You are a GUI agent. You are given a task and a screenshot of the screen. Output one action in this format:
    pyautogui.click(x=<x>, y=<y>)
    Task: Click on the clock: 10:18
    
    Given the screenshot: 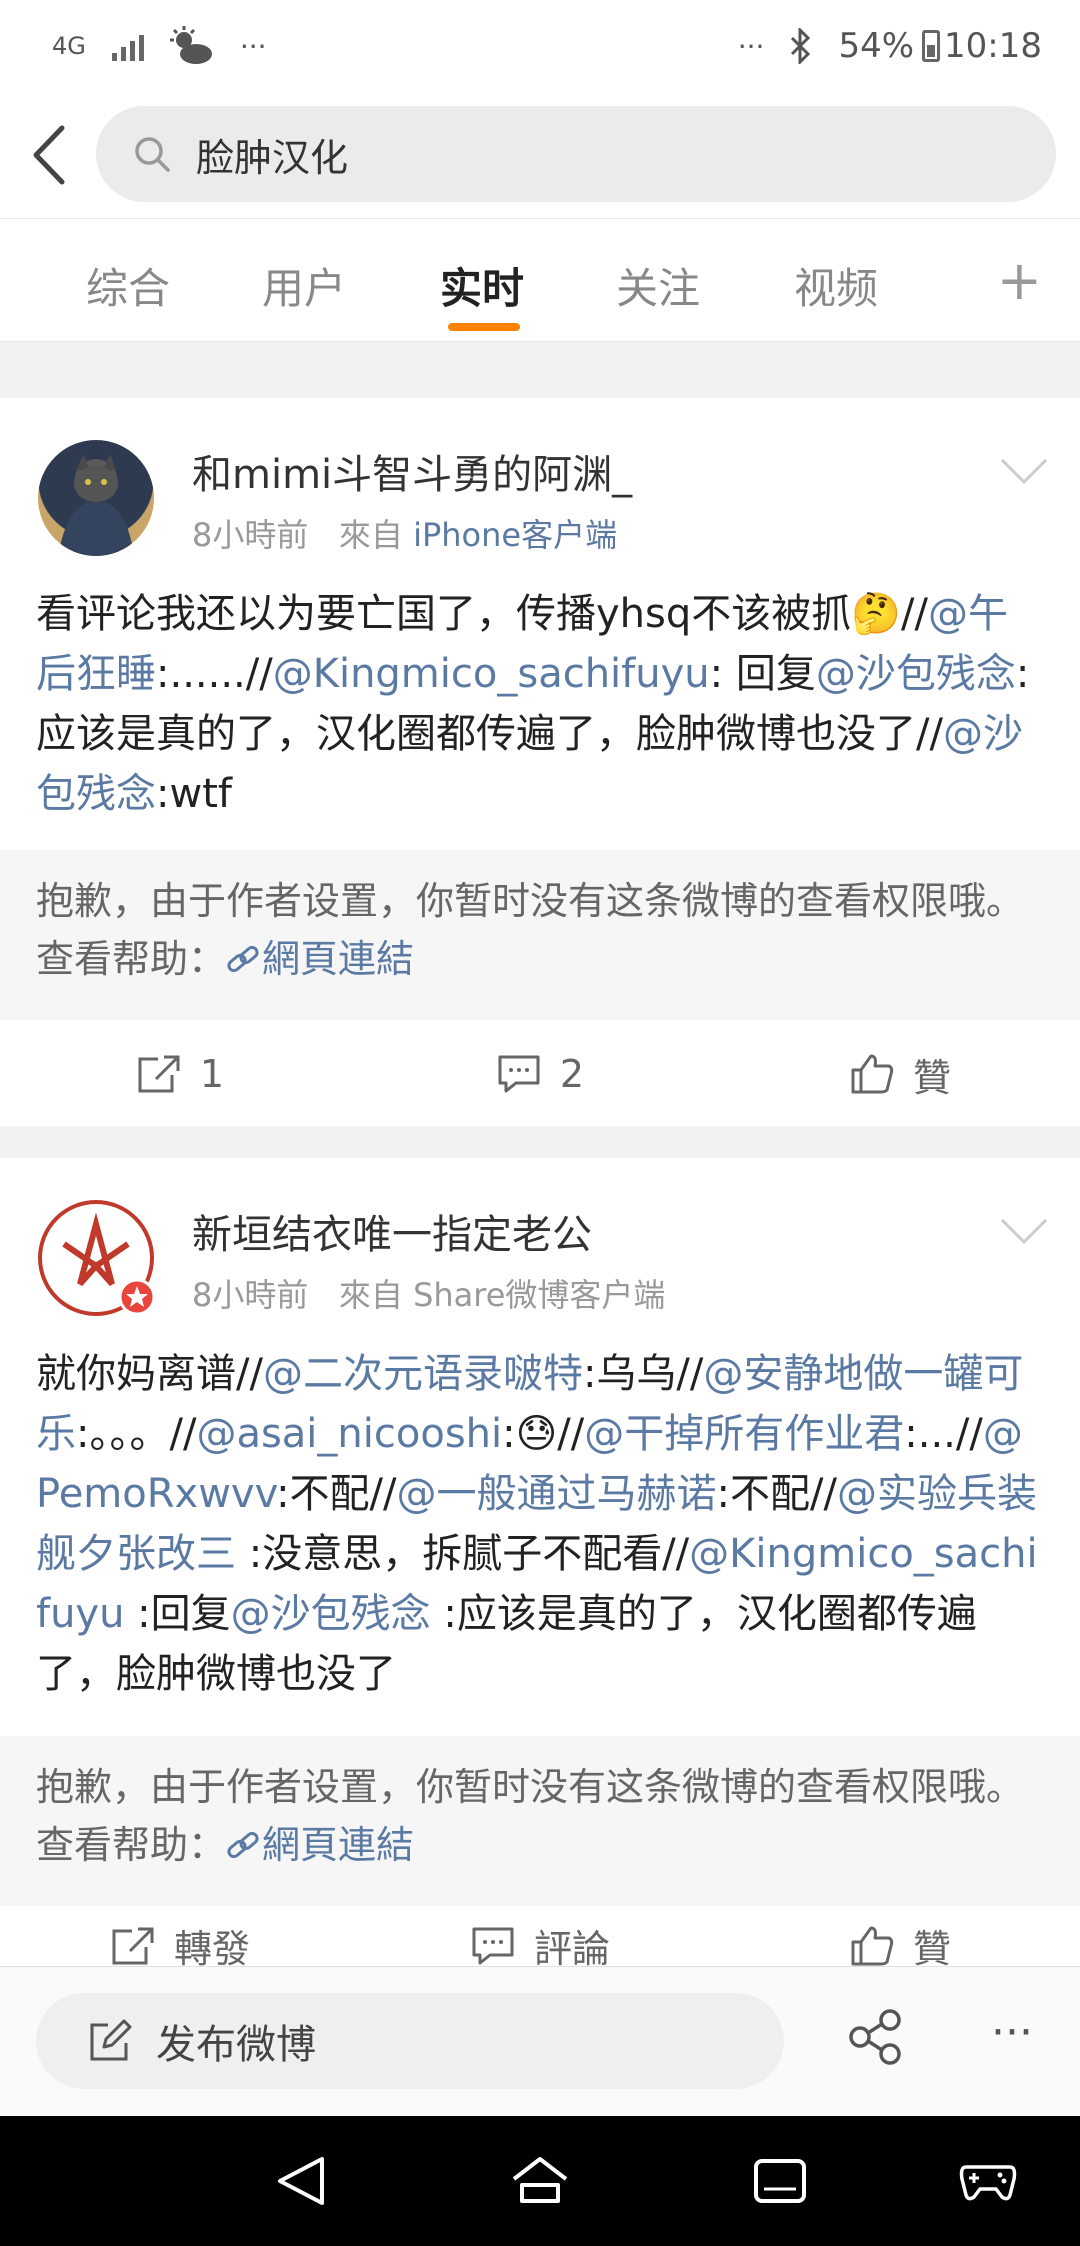 What is the action you would take?
    pyautogui.click(x=993, y=46)
    